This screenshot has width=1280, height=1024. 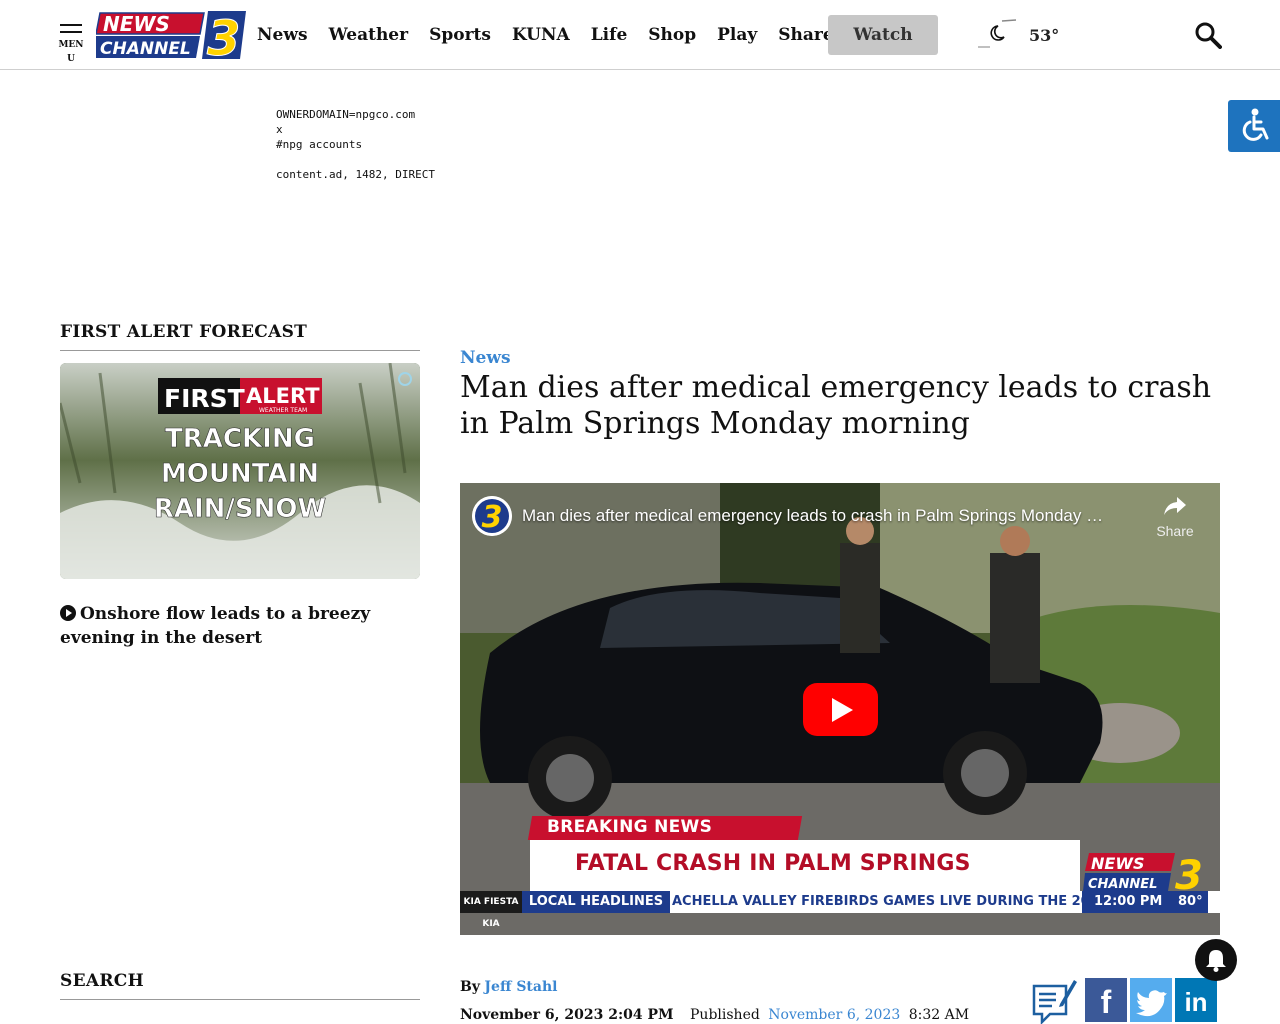 I want to click on bell-icon, so click(x=1216, y=961).